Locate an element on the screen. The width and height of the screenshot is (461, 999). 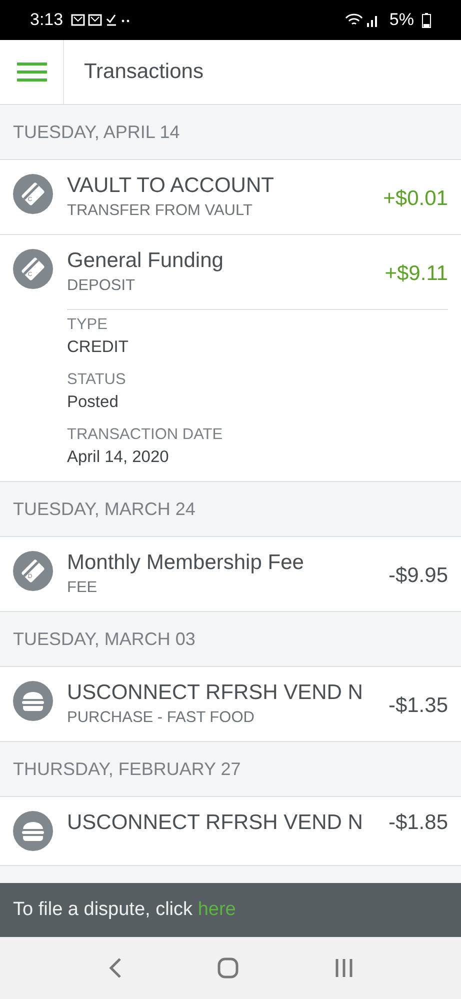
battery-level: 5% is located at coordinates (401, 20).